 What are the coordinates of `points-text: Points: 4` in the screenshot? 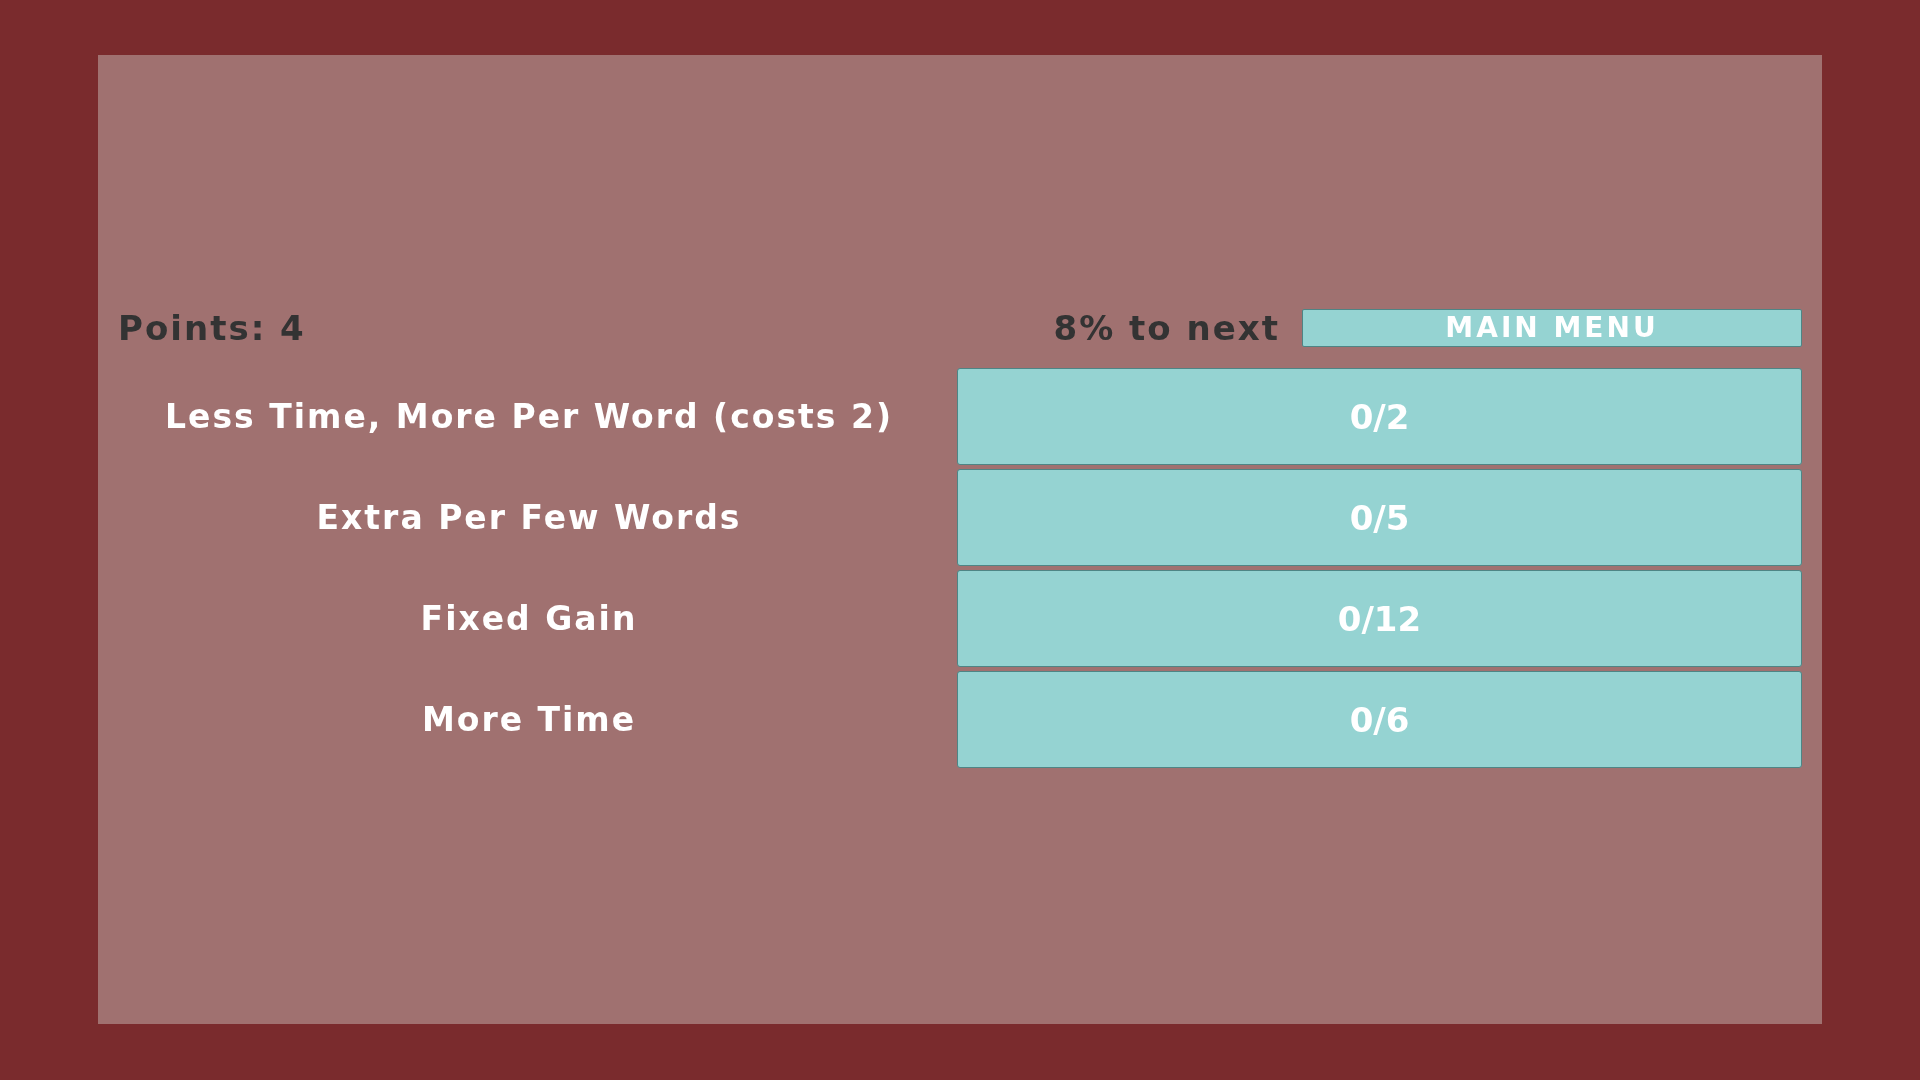 It's located at (212, 328).